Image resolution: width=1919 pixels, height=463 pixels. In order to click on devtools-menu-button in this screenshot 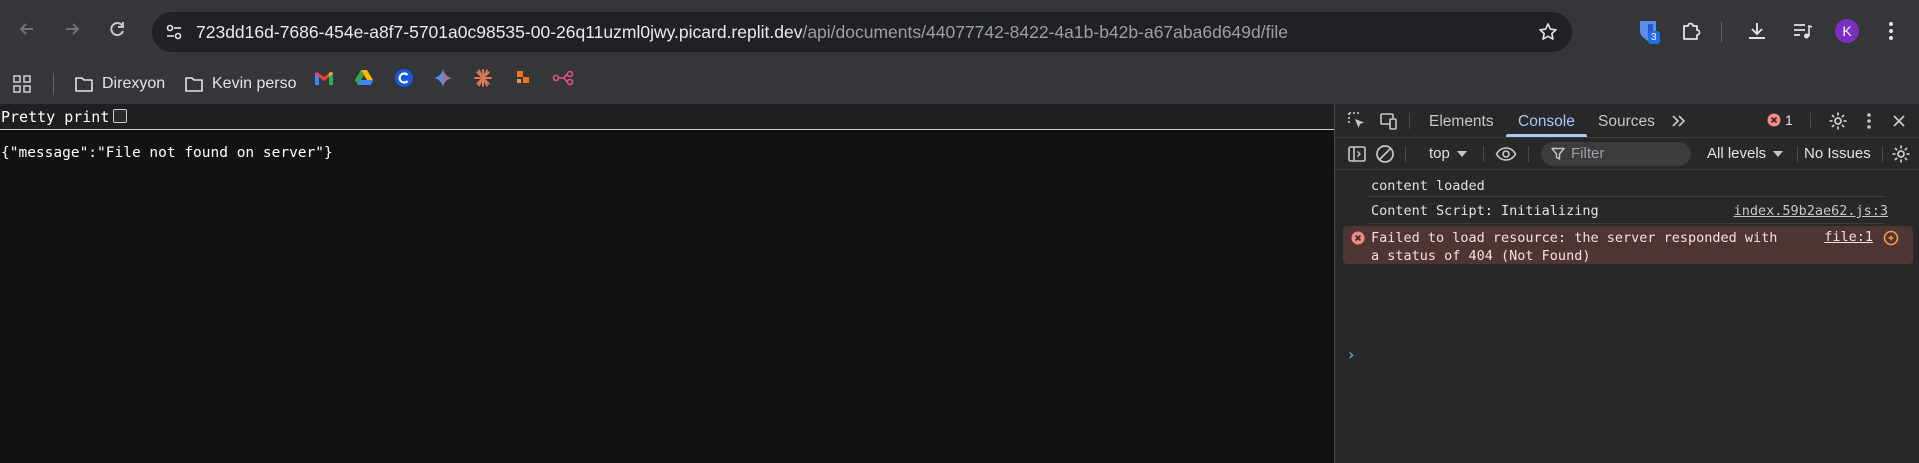, I will do `click(1869, 121)`.